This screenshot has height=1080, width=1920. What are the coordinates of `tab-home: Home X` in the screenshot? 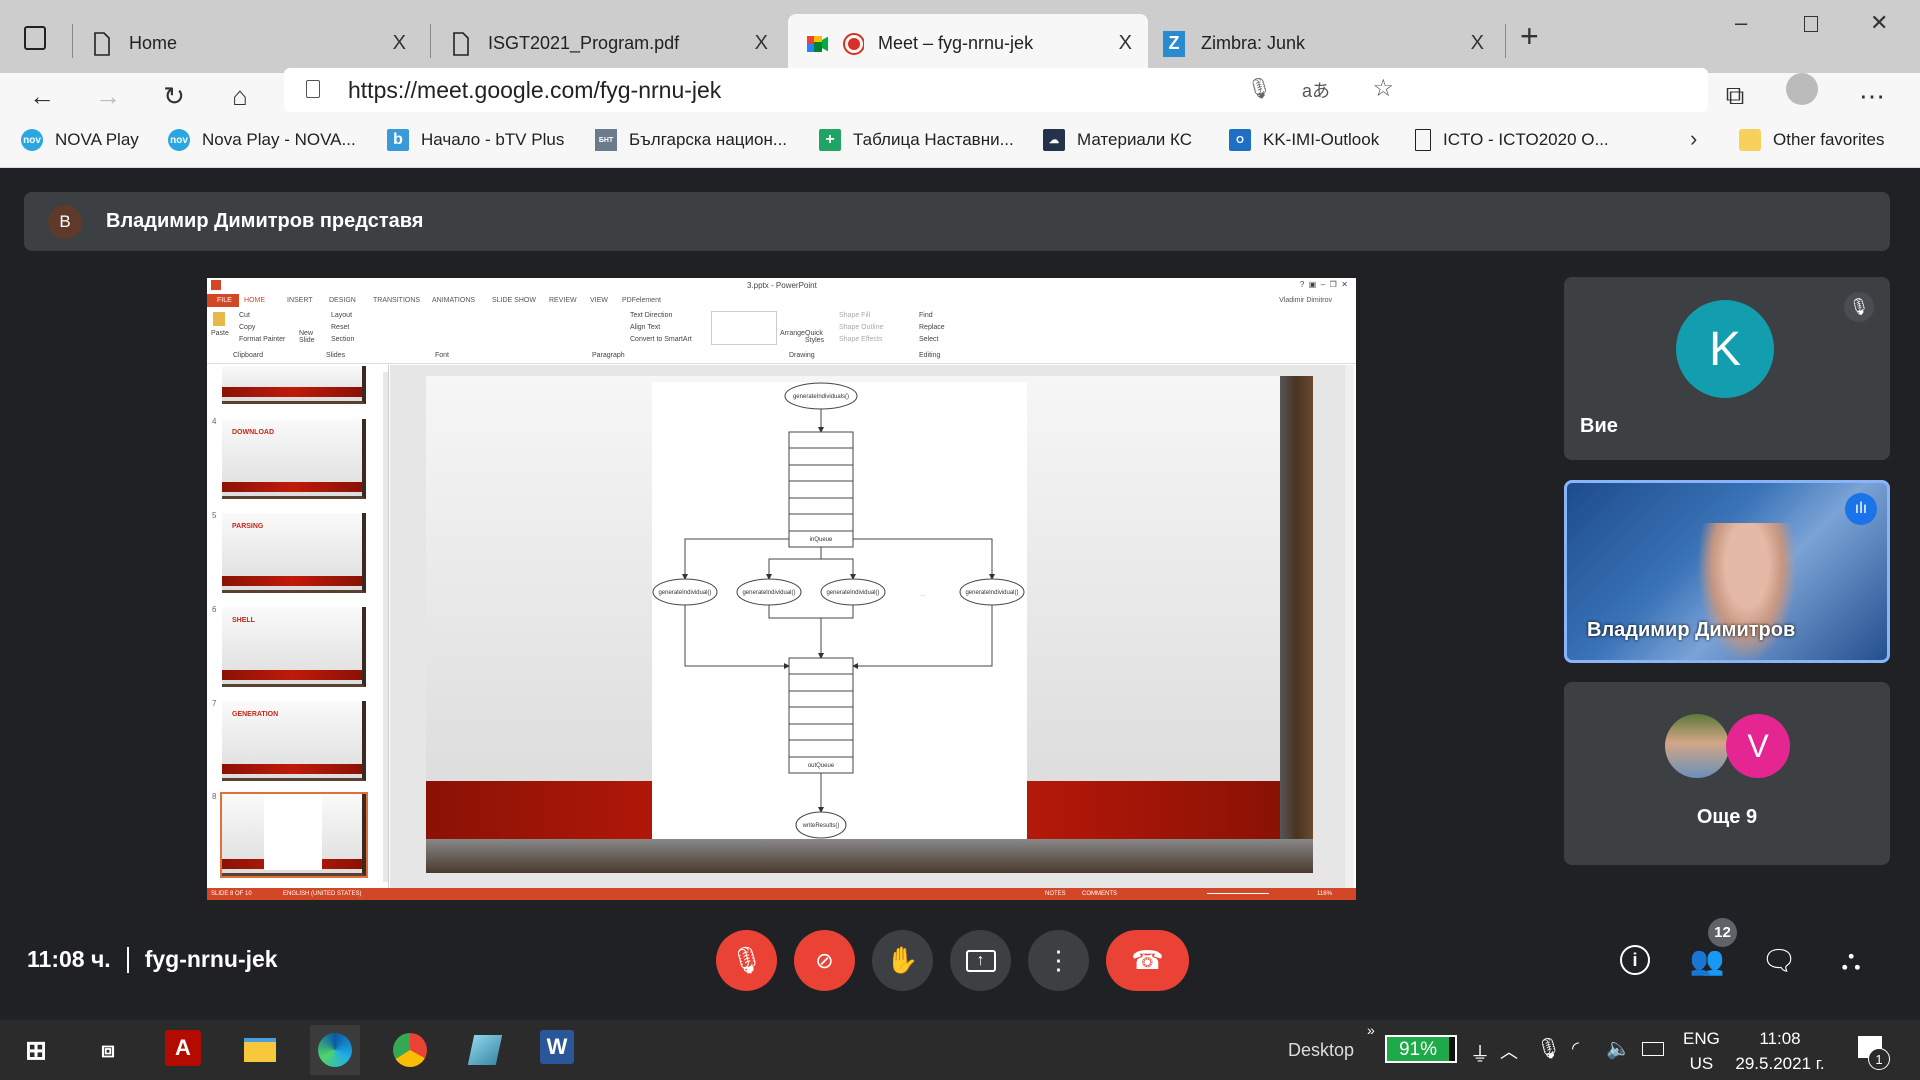 It's located at (247, 43).